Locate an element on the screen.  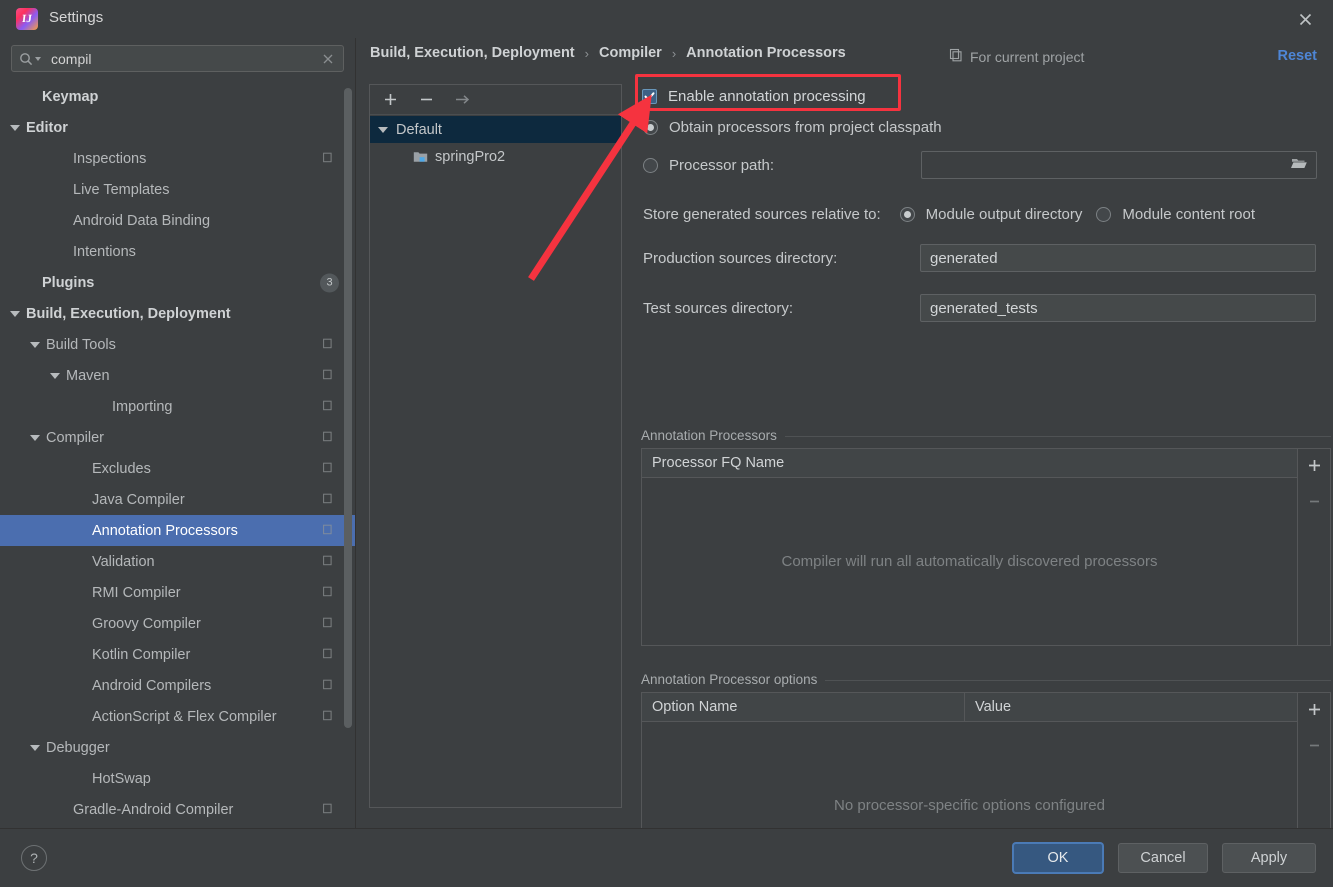
remove-profile-button is located at coordinates (426, 100).